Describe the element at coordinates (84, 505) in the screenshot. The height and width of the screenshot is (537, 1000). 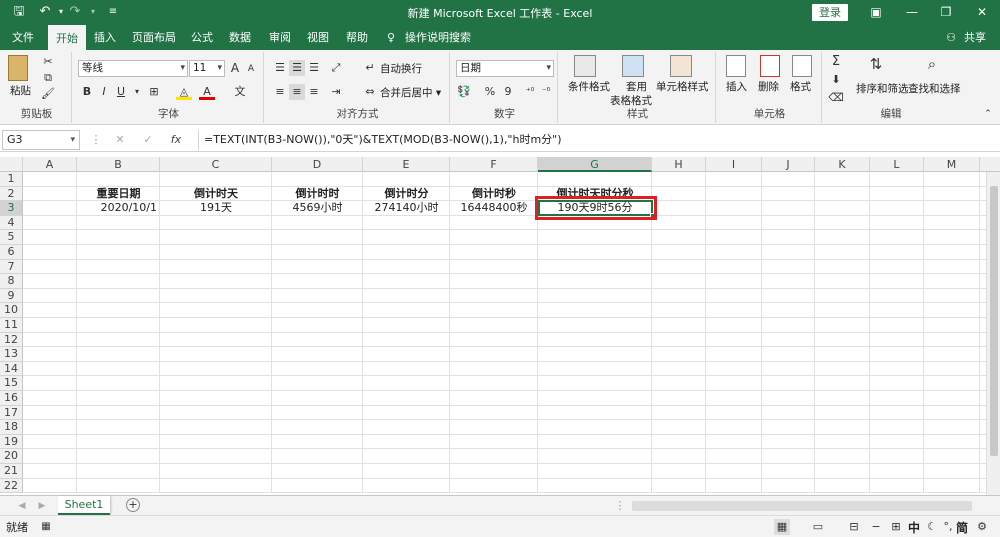
I see `sheet-tab-sheet1: Sheet1` at that location.